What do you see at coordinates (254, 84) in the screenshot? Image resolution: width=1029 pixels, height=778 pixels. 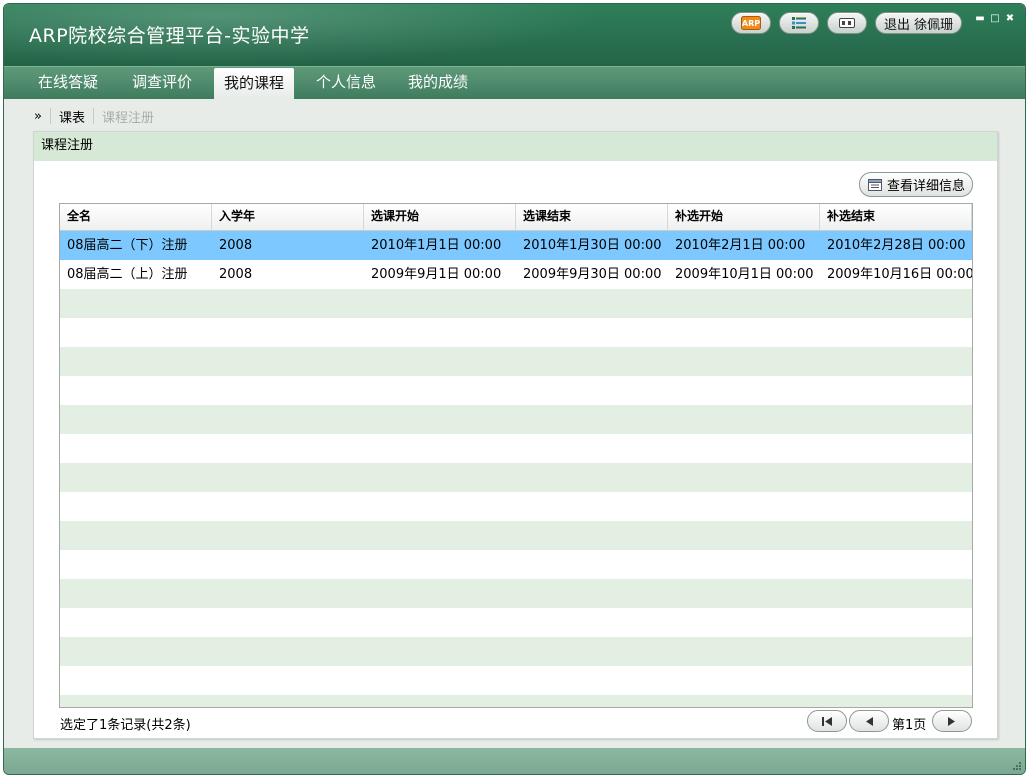 I see `tab-my-courses: 我的课程` at bounding box center [254, 84].